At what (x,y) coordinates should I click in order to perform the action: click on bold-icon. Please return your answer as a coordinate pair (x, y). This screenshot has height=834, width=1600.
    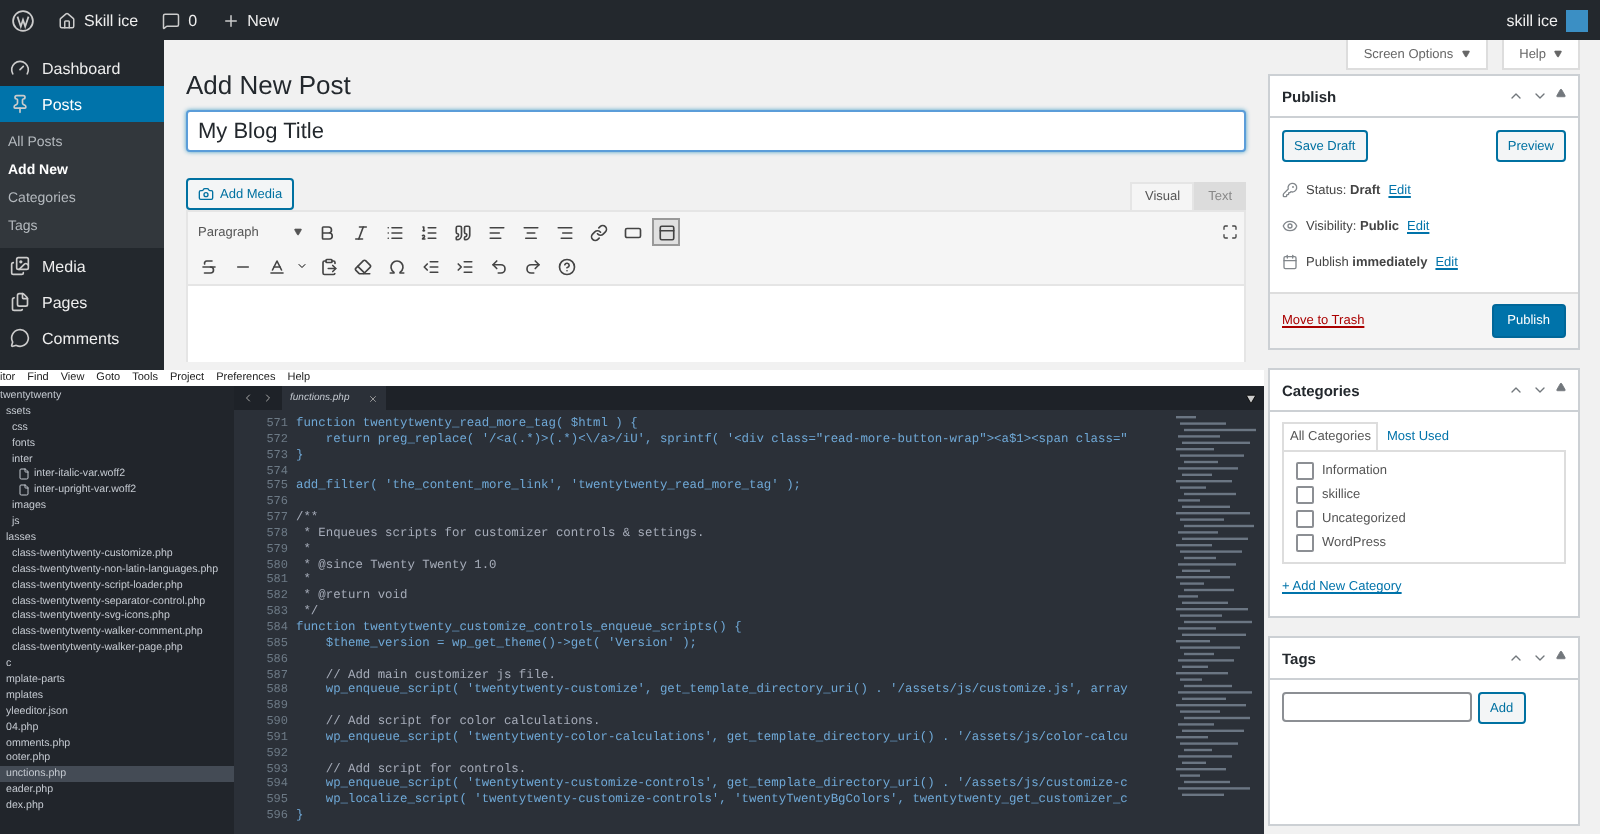
    Looking at the image, I should click on (326, 232).